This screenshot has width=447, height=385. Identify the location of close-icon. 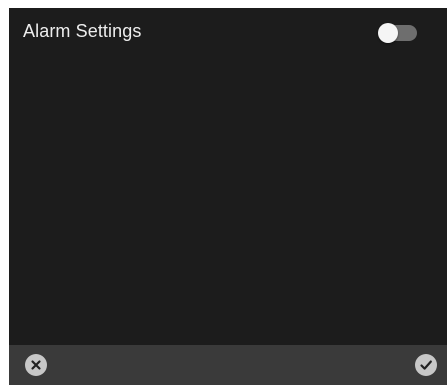
(36, 365).